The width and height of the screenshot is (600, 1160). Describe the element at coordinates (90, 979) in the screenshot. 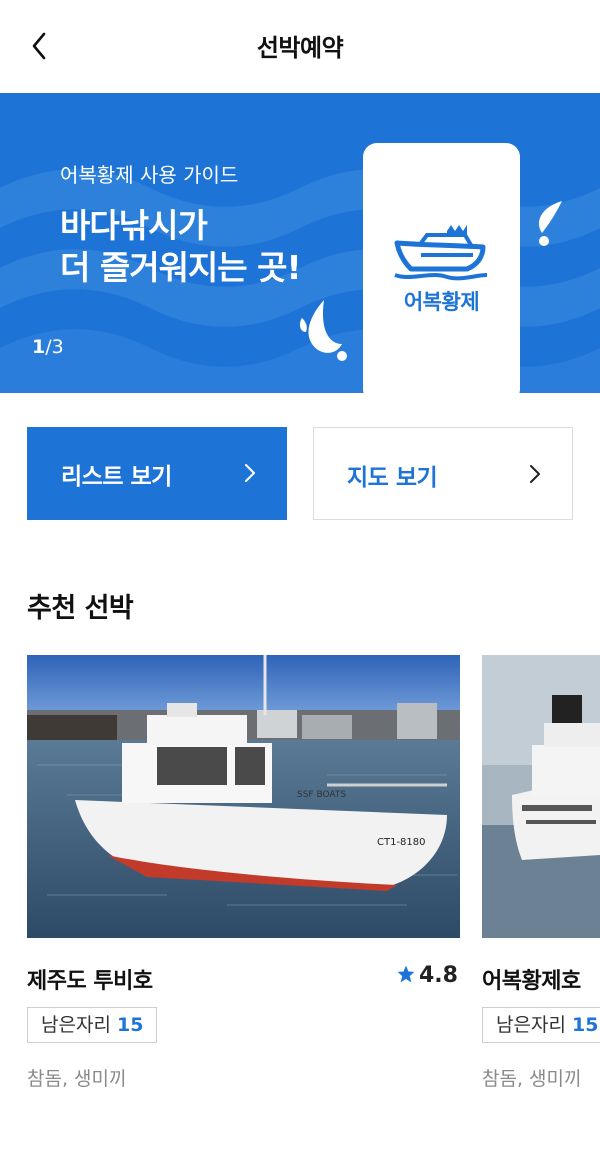

I see `boat-name: 제주도 투비호` at that location.